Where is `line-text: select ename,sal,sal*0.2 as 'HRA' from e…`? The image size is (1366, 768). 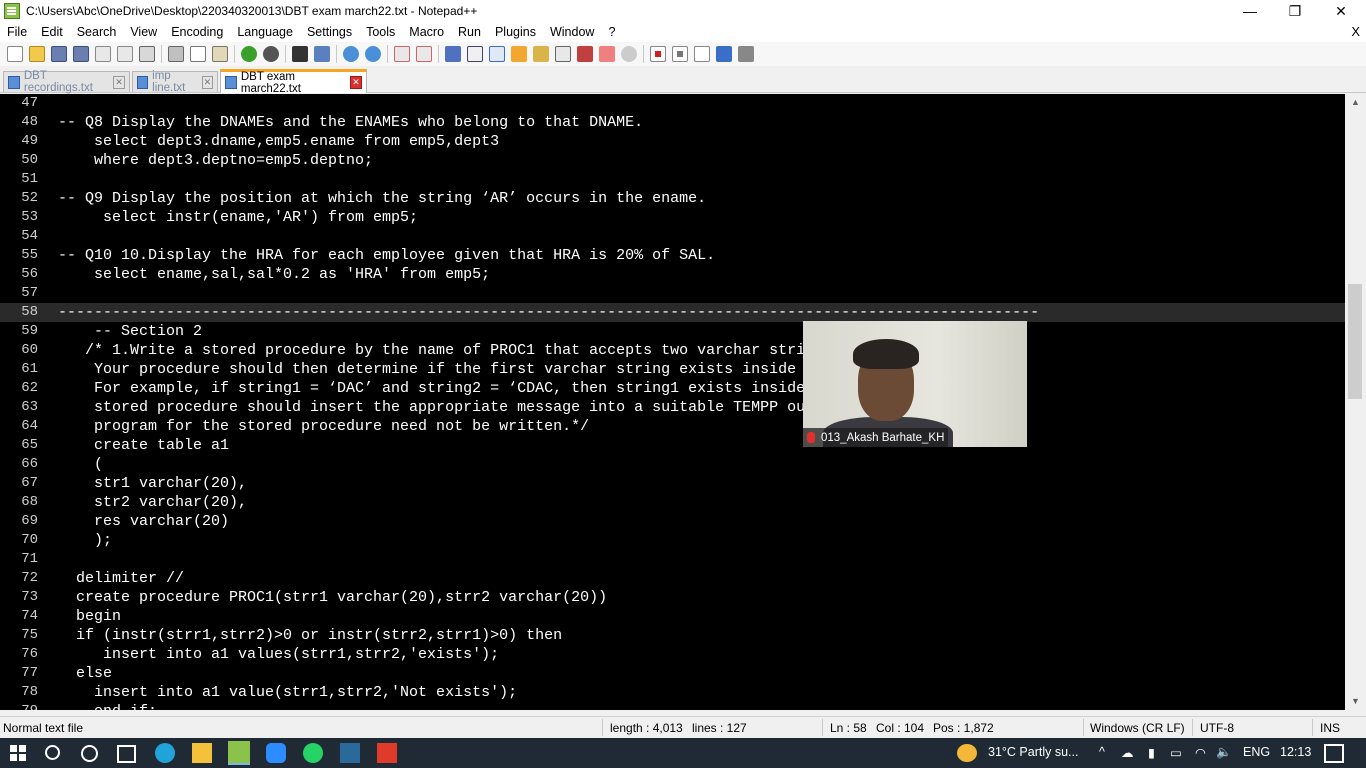 line-text: select ename,sal,sal*0.2 as 'HRA' from e… is located at coordinates (274, 274).